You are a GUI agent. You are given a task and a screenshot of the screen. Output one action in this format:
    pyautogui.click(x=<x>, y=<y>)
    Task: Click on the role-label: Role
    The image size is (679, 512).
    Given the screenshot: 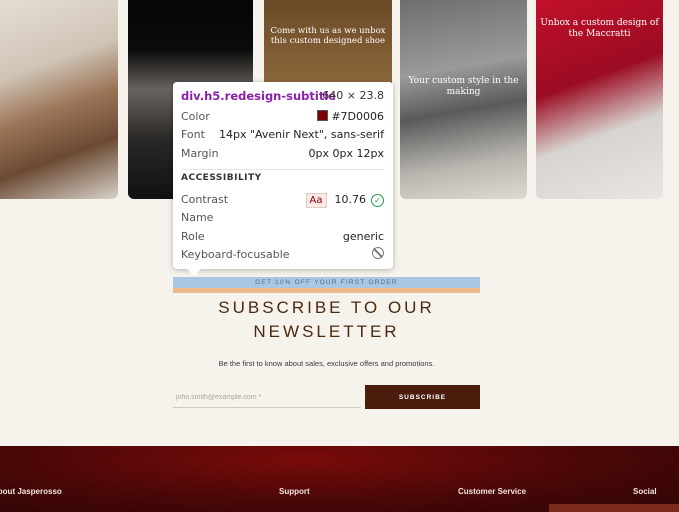 What is the action you would take?
    pyautogui.click(x=193, y=236)
    